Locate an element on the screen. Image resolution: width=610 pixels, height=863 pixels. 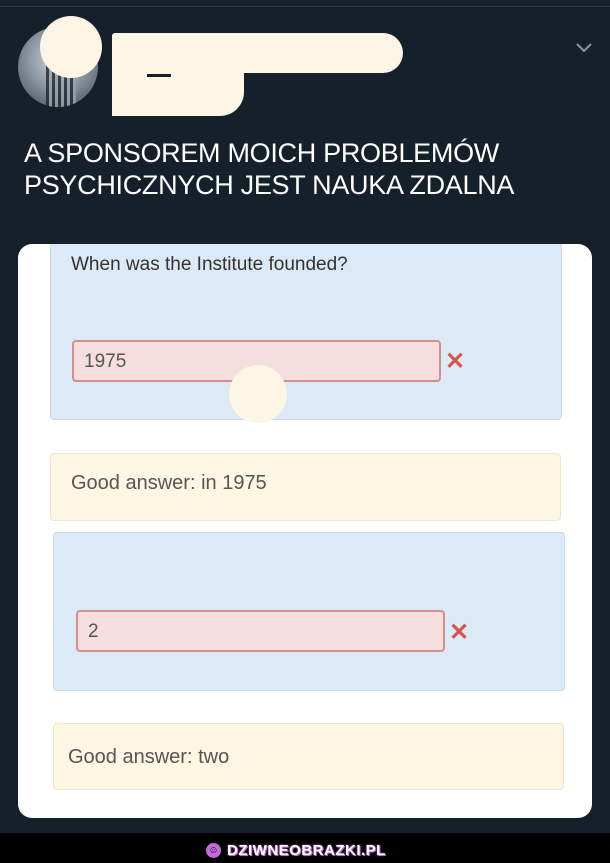
redaction-mark is located at coordinates (159, 75).